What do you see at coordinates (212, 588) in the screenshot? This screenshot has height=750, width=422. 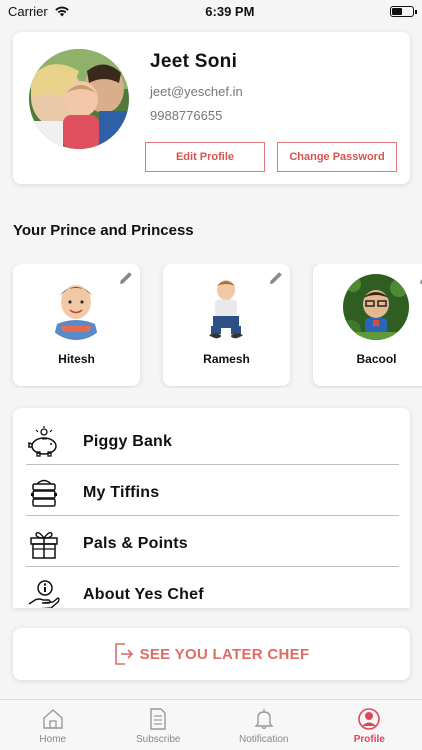 I see `menu-item-about: About Yes Chef` at bounding box center [212, 588].